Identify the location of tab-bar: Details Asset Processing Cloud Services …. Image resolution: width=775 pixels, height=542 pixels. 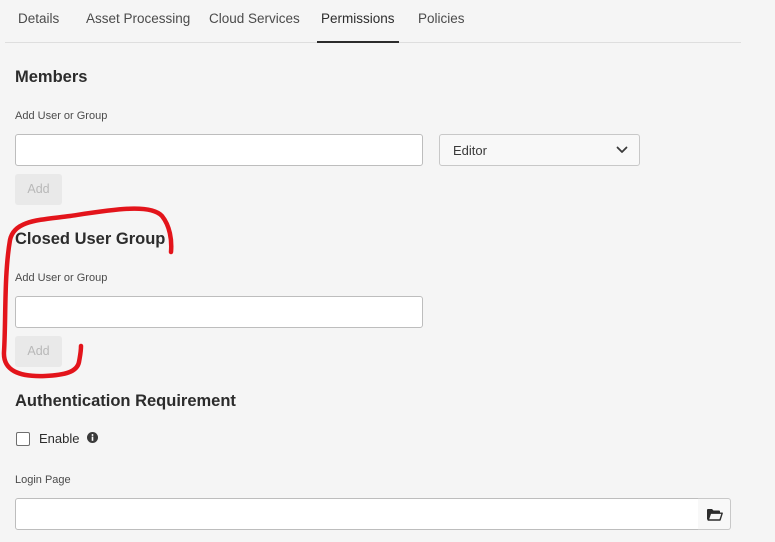
(373, 21).